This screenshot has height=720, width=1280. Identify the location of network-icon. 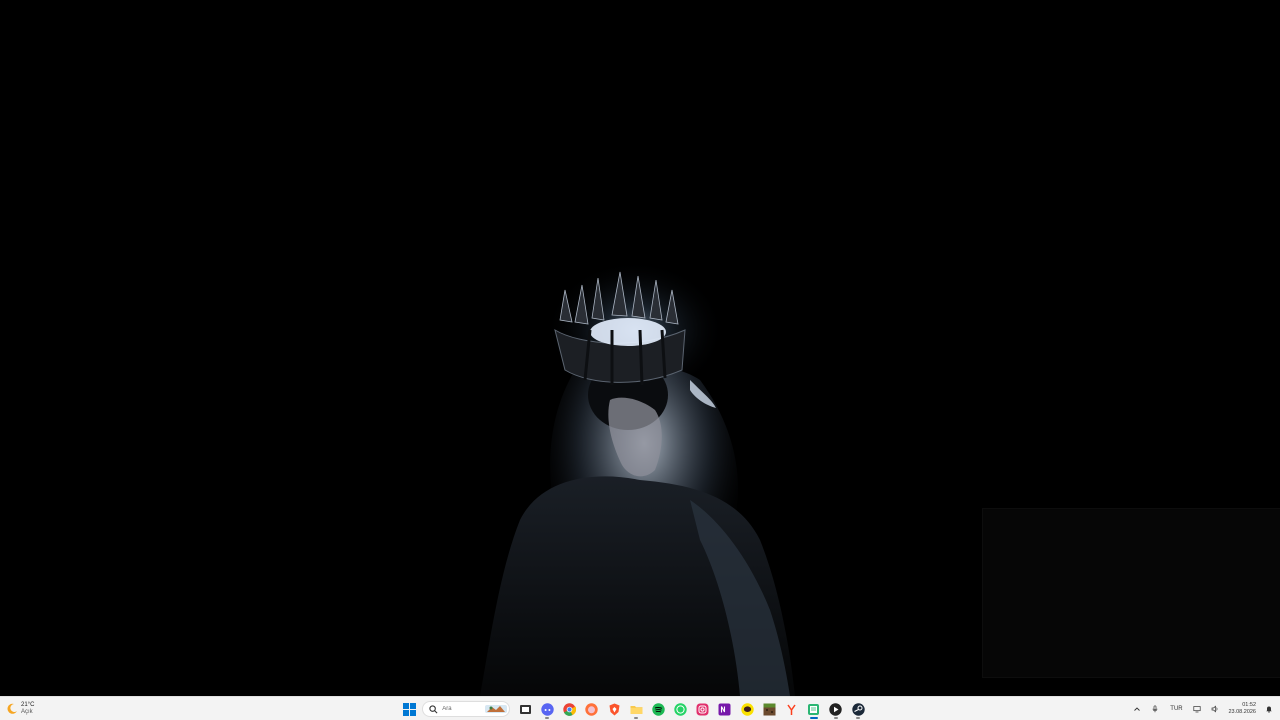
(1197, 709).